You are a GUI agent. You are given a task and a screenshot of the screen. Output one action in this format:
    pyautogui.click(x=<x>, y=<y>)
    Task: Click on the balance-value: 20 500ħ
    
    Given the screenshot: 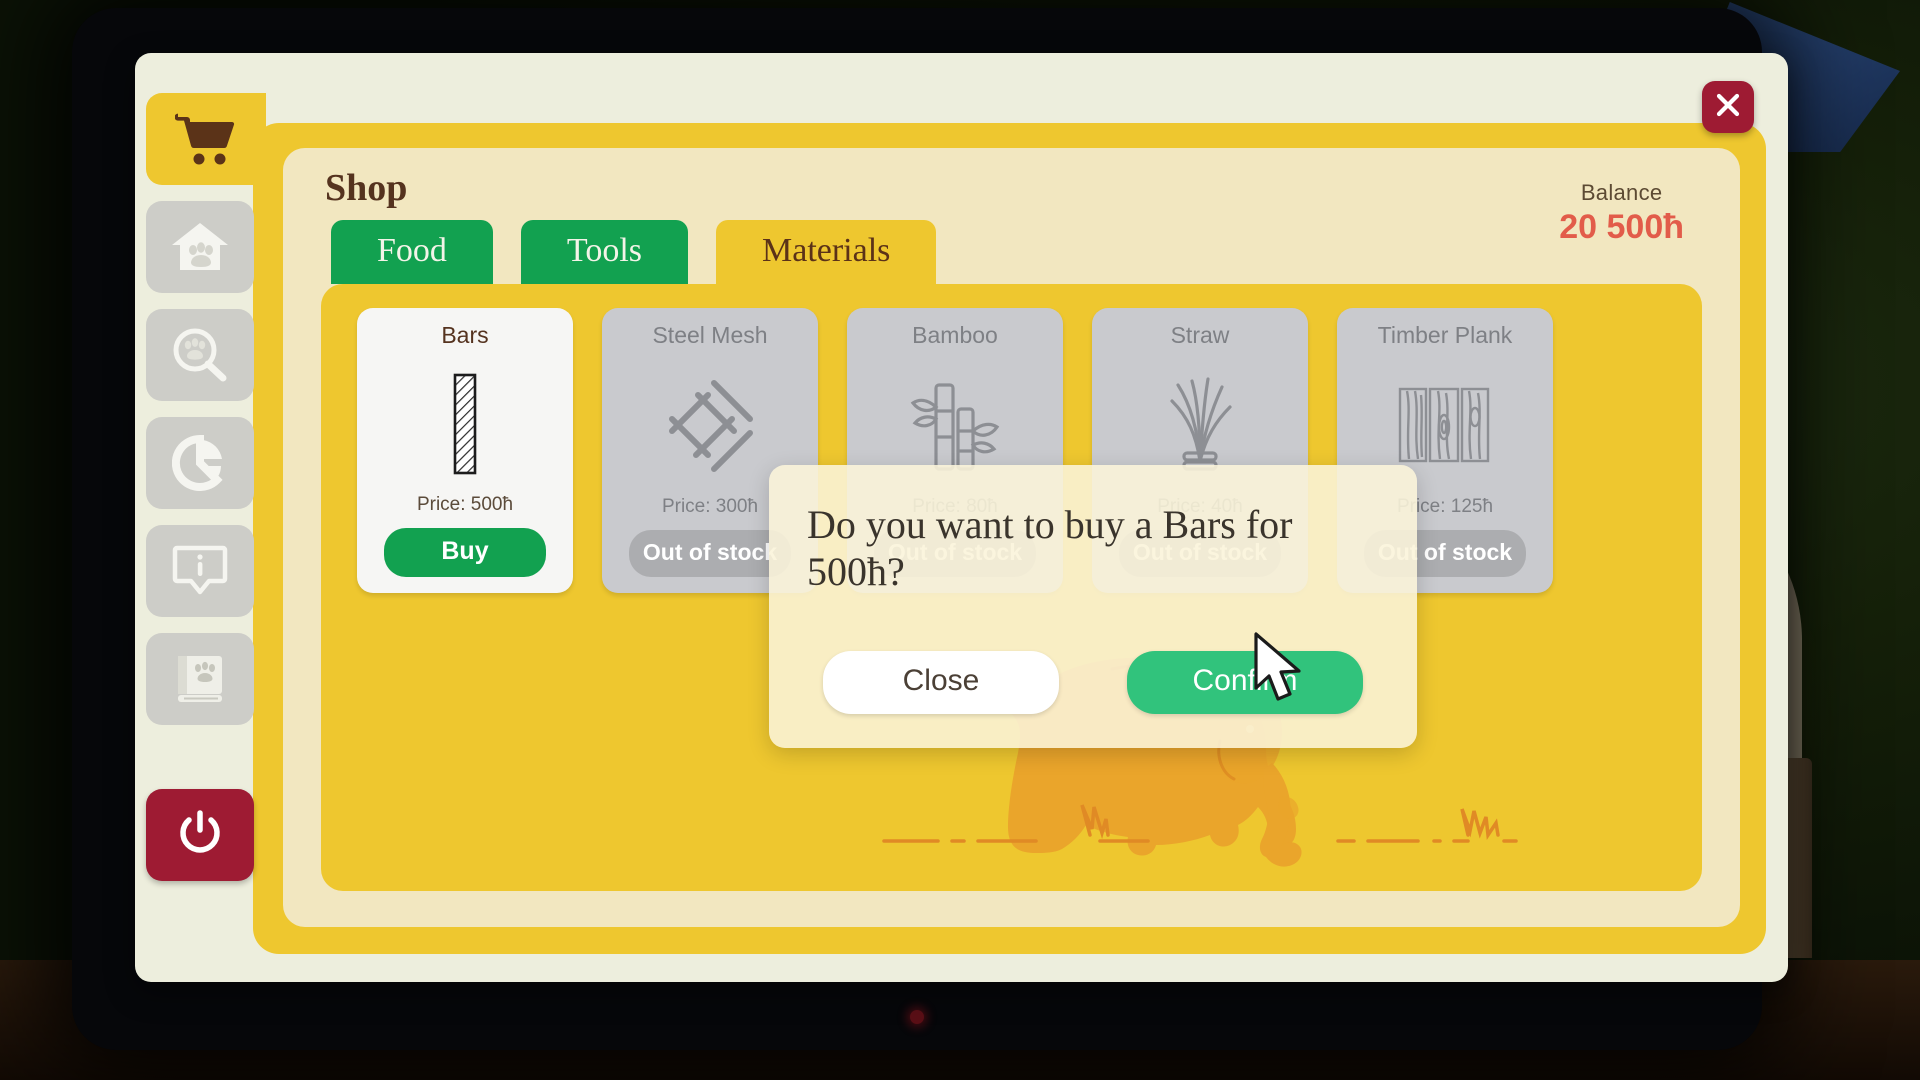 What is the action you would take?
    pyautogui.click(x=1621, y=227)
    